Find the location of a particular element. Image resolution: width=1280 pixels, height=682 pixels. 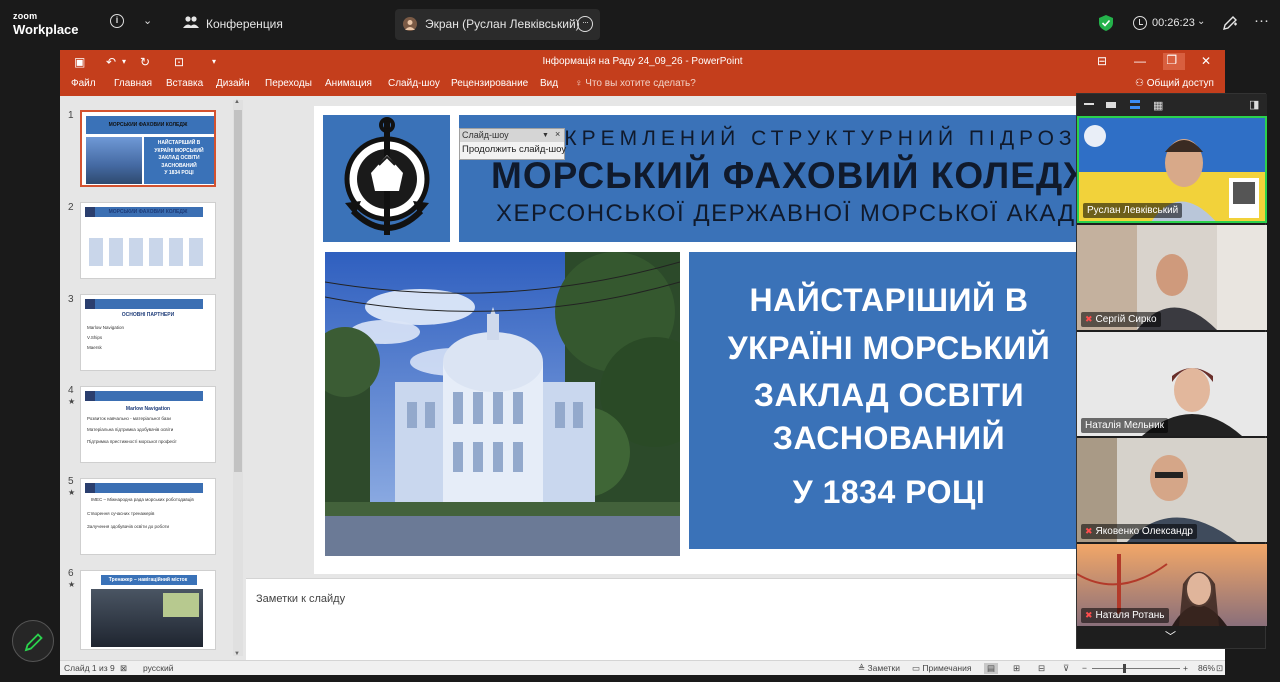

comments-btn-label: Примечания is located at coordinates (947, 668).